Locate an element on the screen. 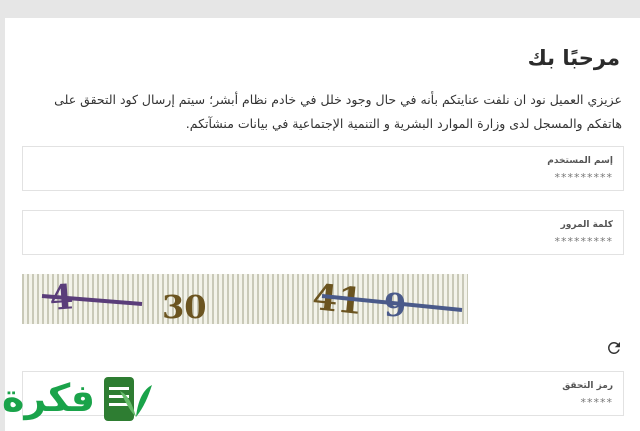 The width and height of the screenshot is (640, 431). refresh-icon is located at coordinates (614, 348).